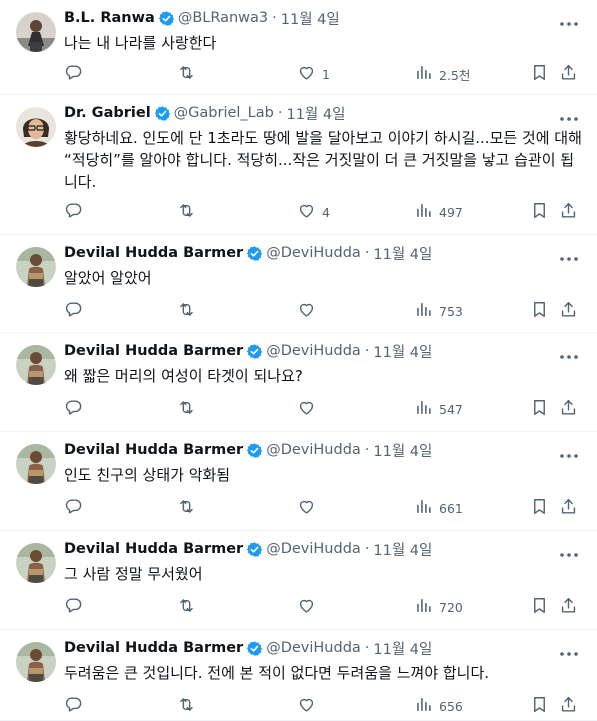 This screenshot has width=597, height=721. I want to click on tweet-text: 인도 친구의 상태가 악화됨, so click(147, 475).